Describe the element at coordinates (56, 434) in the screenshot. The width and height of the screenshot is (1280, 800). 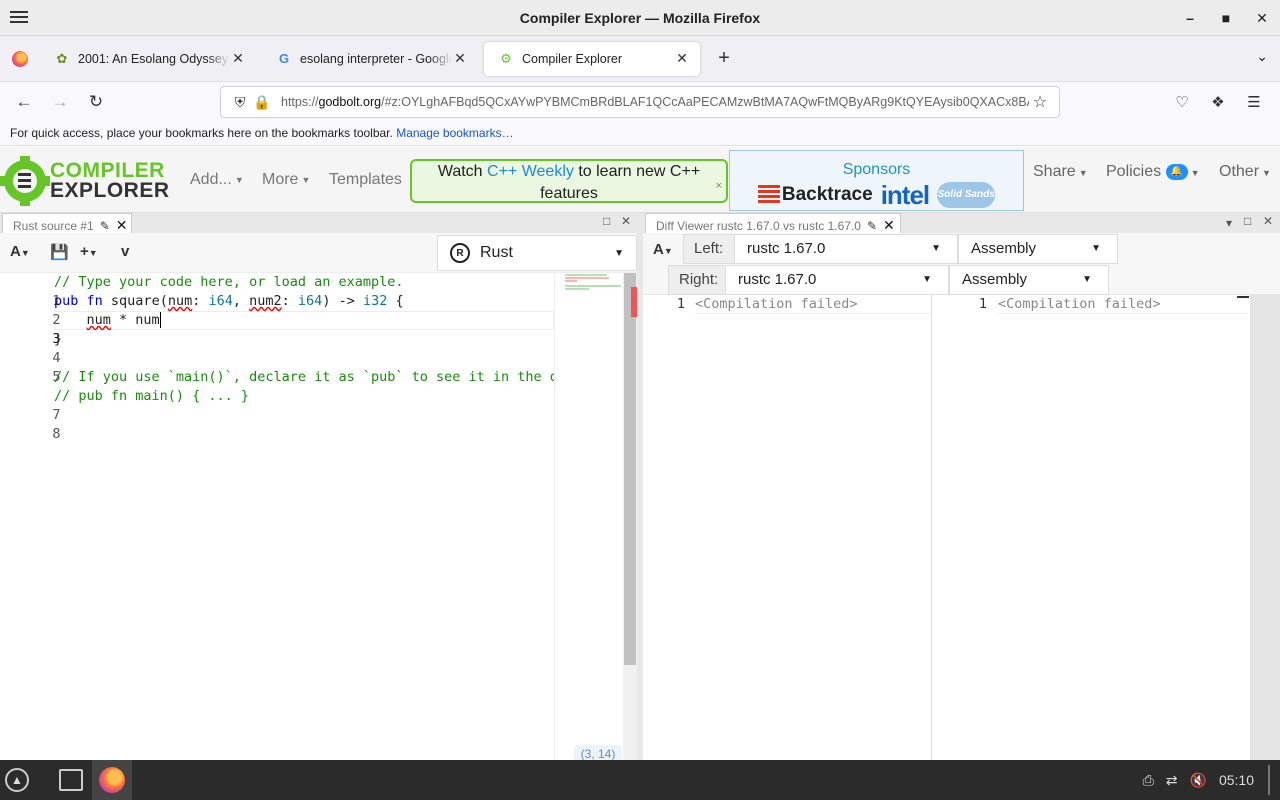
I see `code-line: 8` at that location.